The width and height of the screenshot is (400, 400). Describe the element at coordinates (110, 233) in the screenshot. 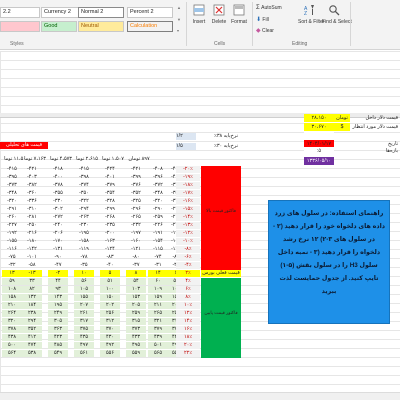

I see `table-cell: ۲۰۰-` at that location.